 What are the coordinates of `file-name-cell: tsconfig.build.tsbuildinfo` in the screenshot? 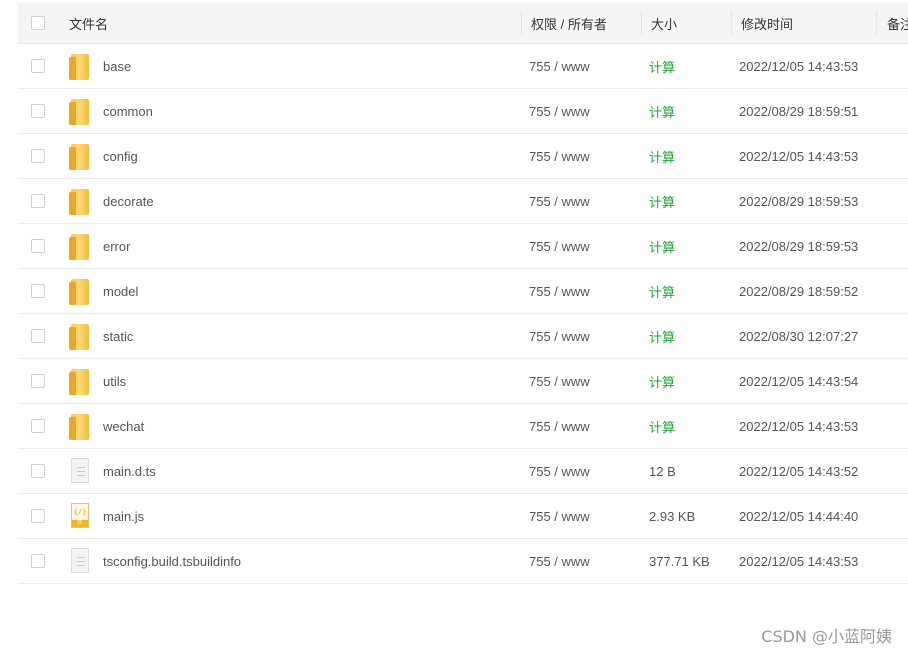 It's located at (155, 561).